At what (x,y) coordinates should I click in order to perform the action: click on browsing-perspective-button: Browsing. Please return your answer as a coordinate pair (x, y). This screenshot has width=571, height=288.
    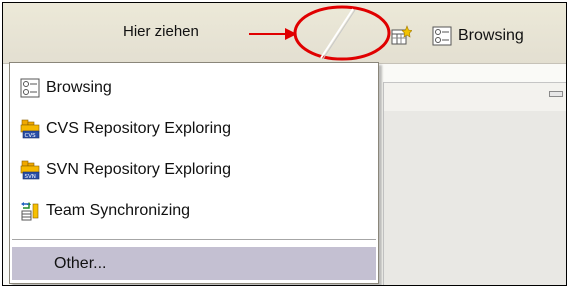
    Looking at the image, I should click on (478, 36).